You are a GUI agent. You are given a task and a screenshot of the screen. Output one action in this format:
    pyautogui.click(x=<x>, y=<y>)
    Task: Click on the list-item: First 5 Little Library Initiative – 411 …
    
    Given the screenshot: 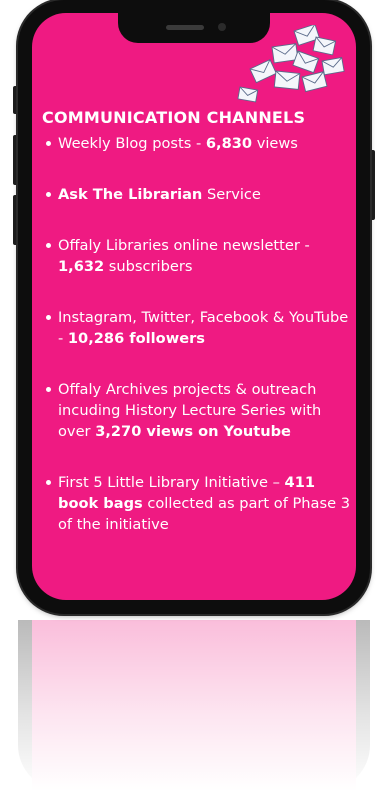 What is the action you would take?
    pyautogui.click(x=197, y=503)
    